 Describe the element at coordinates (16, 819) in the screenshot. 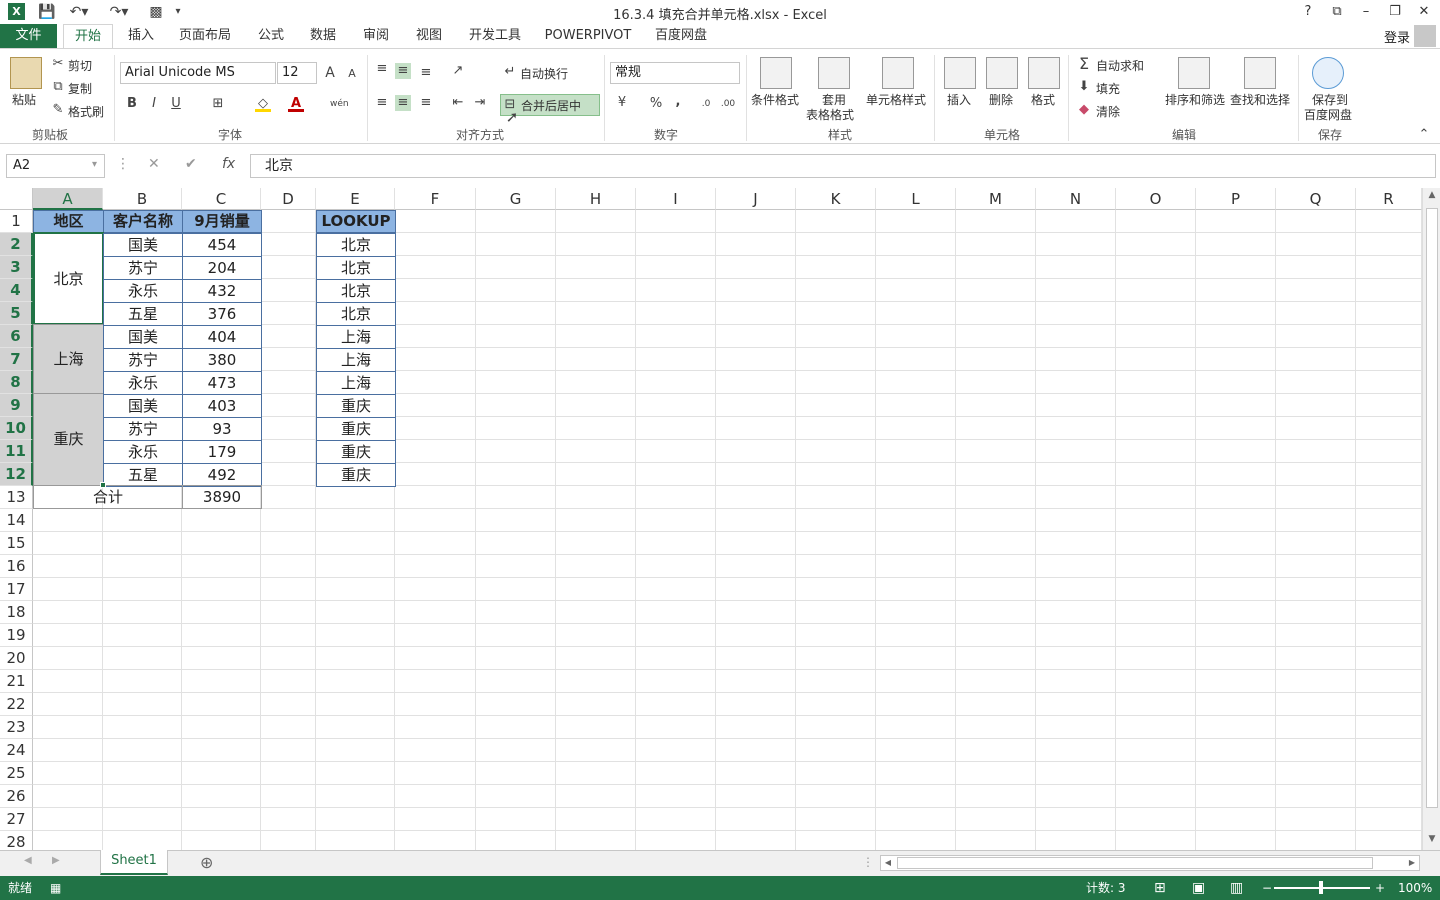

I see `row-header: 27` at that location.